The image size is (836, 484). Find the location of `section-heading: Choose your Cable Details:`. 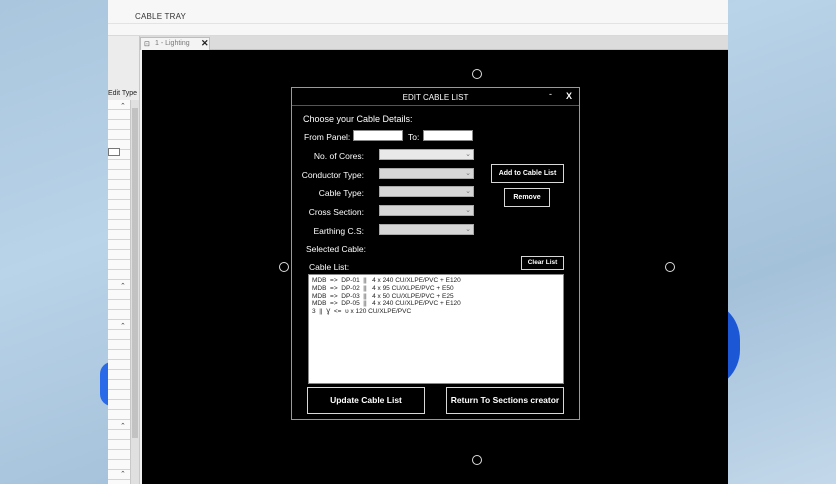

section-heading: Choose your Cable Details: is located at coordinates (358, 119).